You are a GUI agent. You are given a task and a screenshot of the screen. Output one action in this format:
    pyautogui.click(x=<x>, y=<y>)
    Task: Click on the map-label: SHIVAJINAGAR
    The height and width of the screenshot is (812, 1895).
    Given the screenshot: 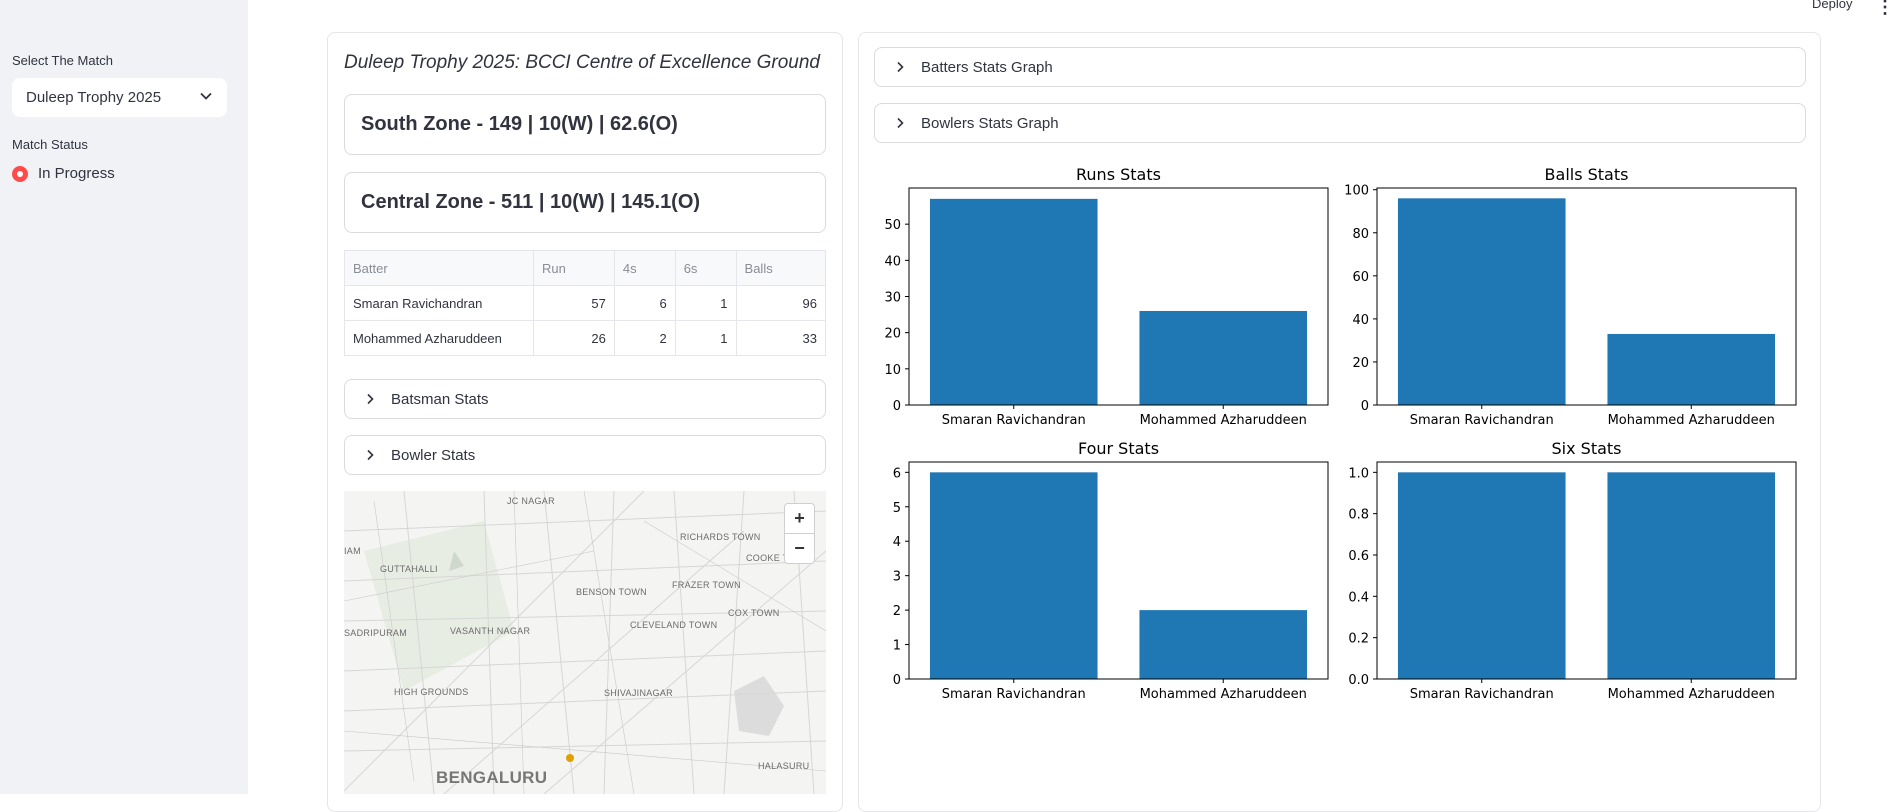 What is the action you would take?
    pyautogui.click(x=638, y=693)
    